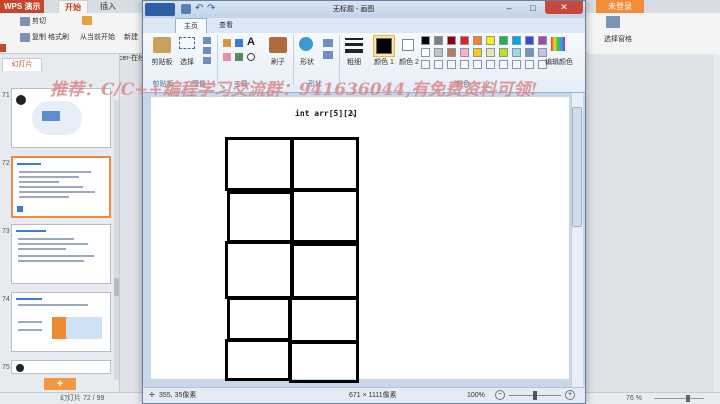 This screenshot has width=720, height=404. What do you see at coordinates (558, 44) in the screenshot?
I see `edit-colors-icon` at bounding box center [558, 44].